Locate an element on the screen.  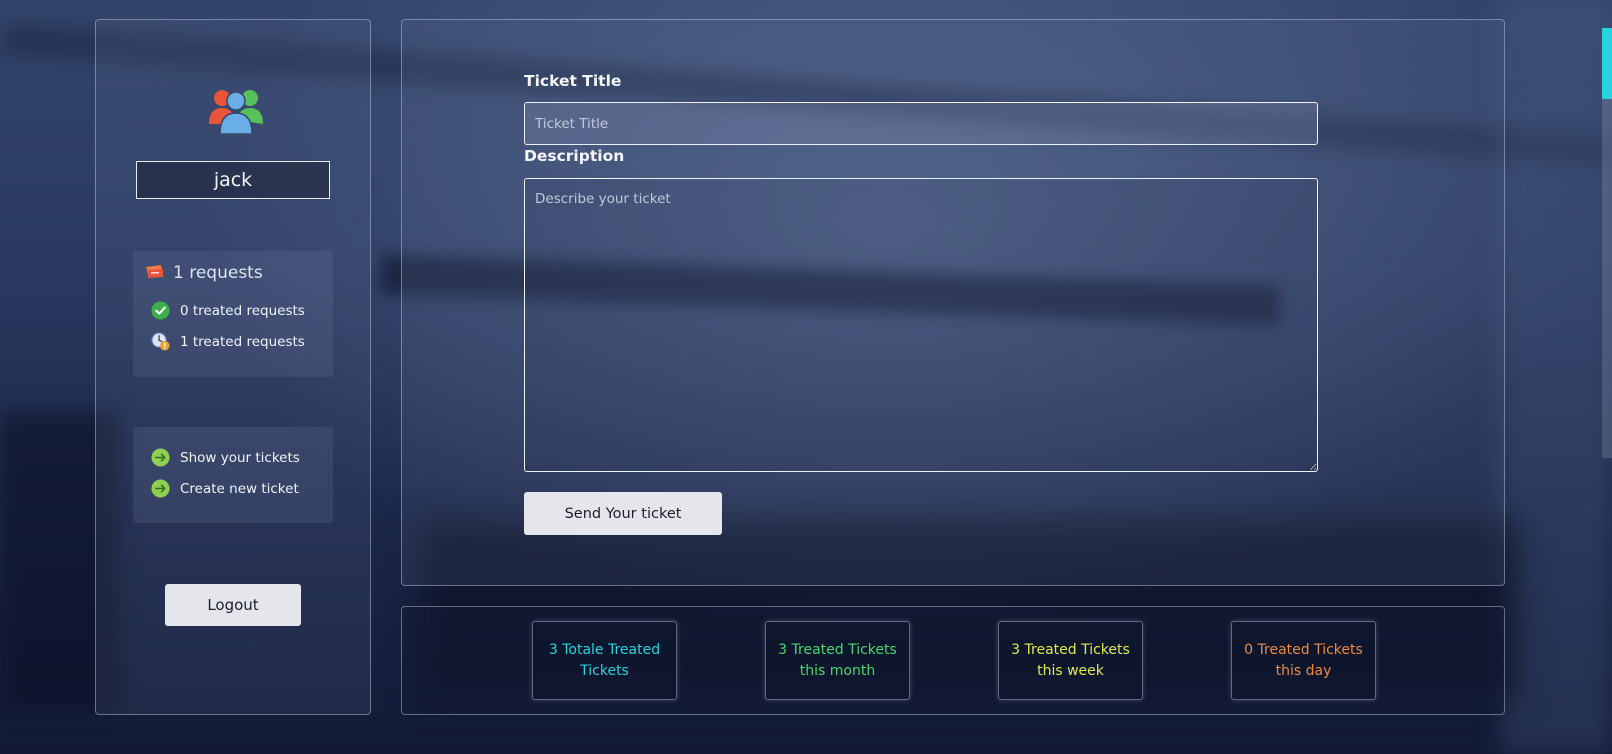
treated-requests-row: 0 treated requests is located at coordinates (228, 310).